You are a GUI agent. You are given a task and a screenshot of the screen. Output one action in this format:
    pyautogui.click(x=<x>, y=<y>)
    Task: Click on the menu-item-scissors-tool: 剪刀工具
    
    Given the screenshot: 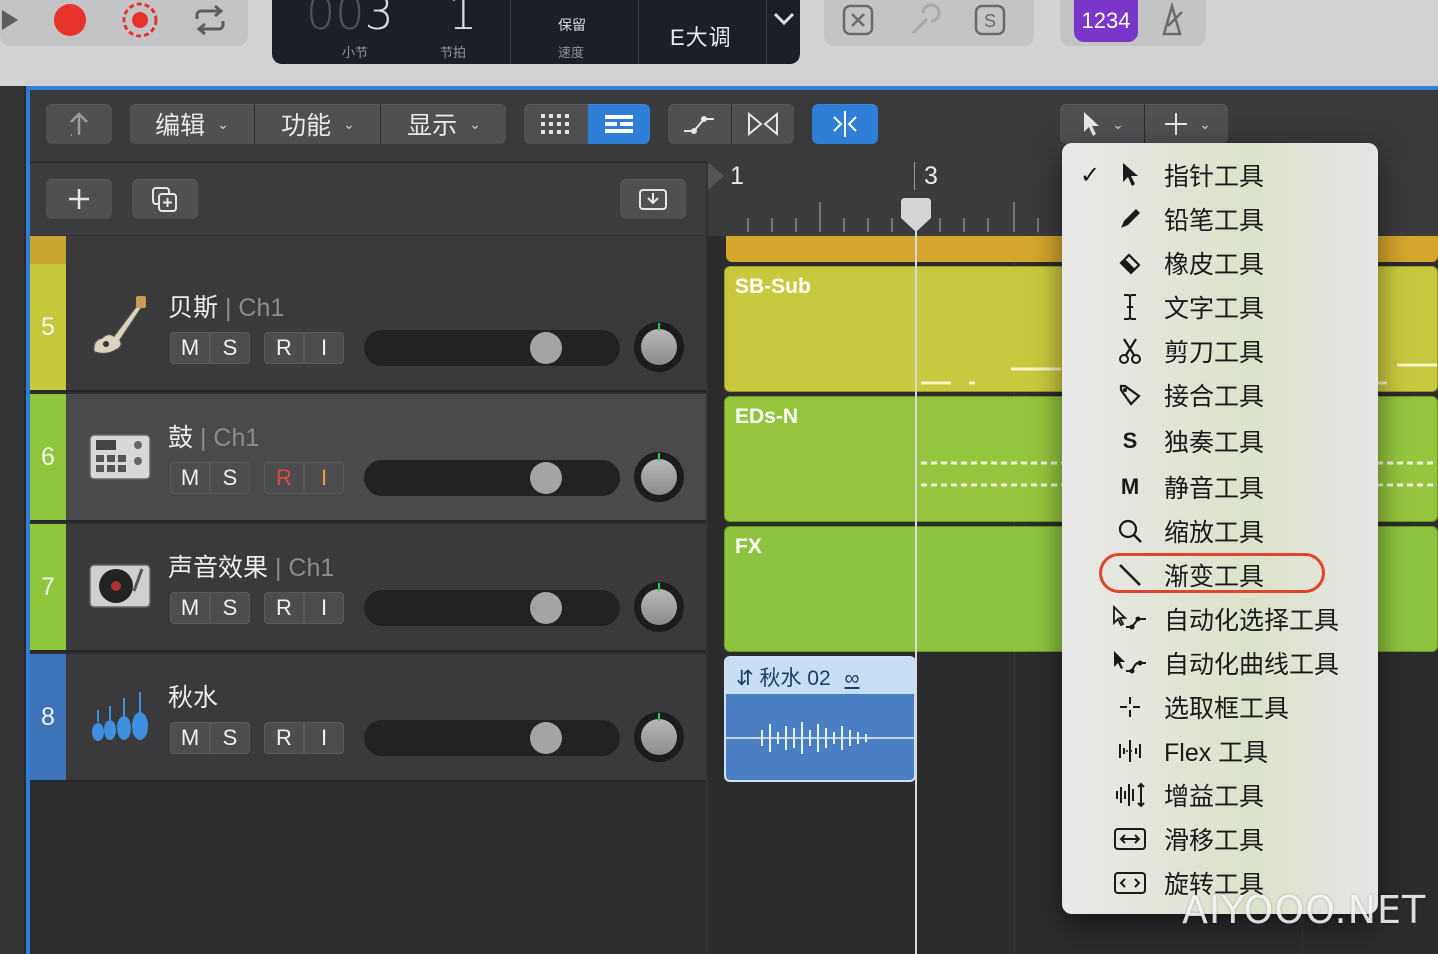 What is the action you would take?
    pyautogui.click(x=1220, y=351)
    